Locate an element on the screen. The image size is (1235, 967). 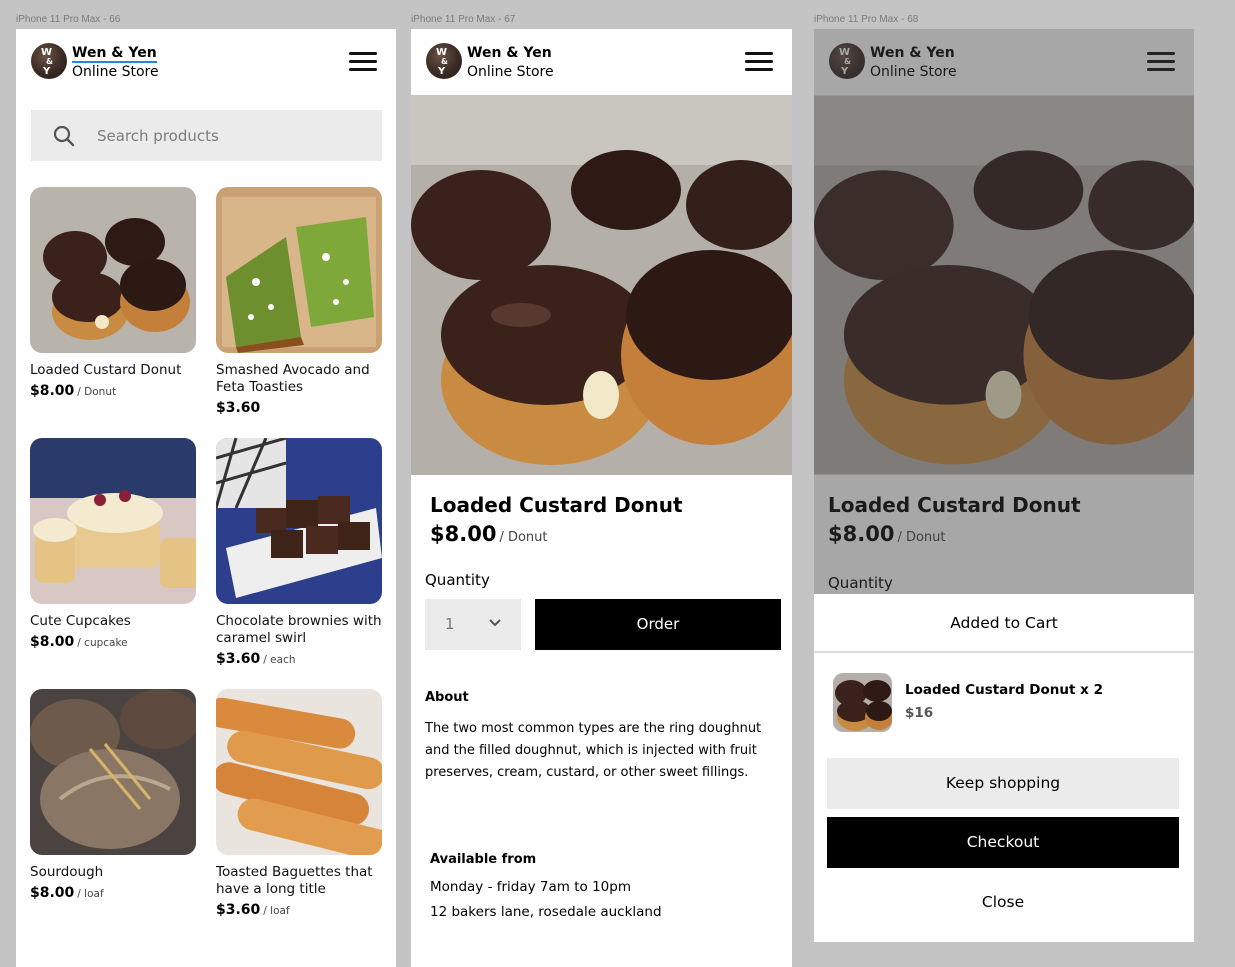
checkout-button: Checkout is located at coordinates (1003, 842).